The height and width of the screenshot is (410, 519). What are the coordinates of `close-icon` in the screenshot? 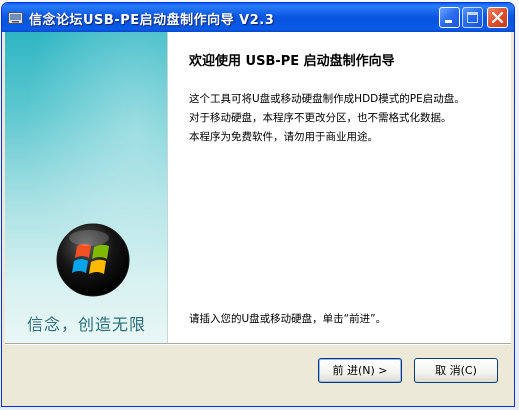 It's located at (497, 17).